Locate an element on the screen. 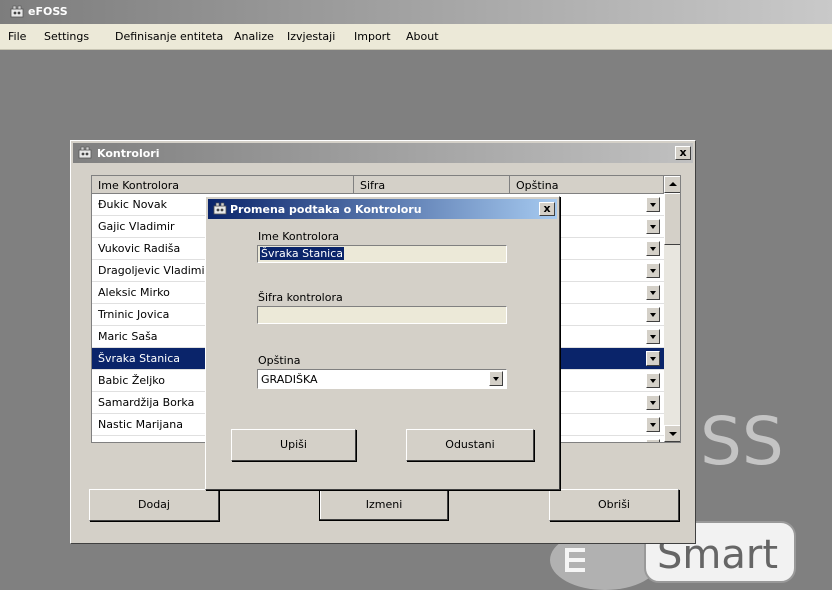  grid-vertical-scrollbar is located at coordinates (672, 309).